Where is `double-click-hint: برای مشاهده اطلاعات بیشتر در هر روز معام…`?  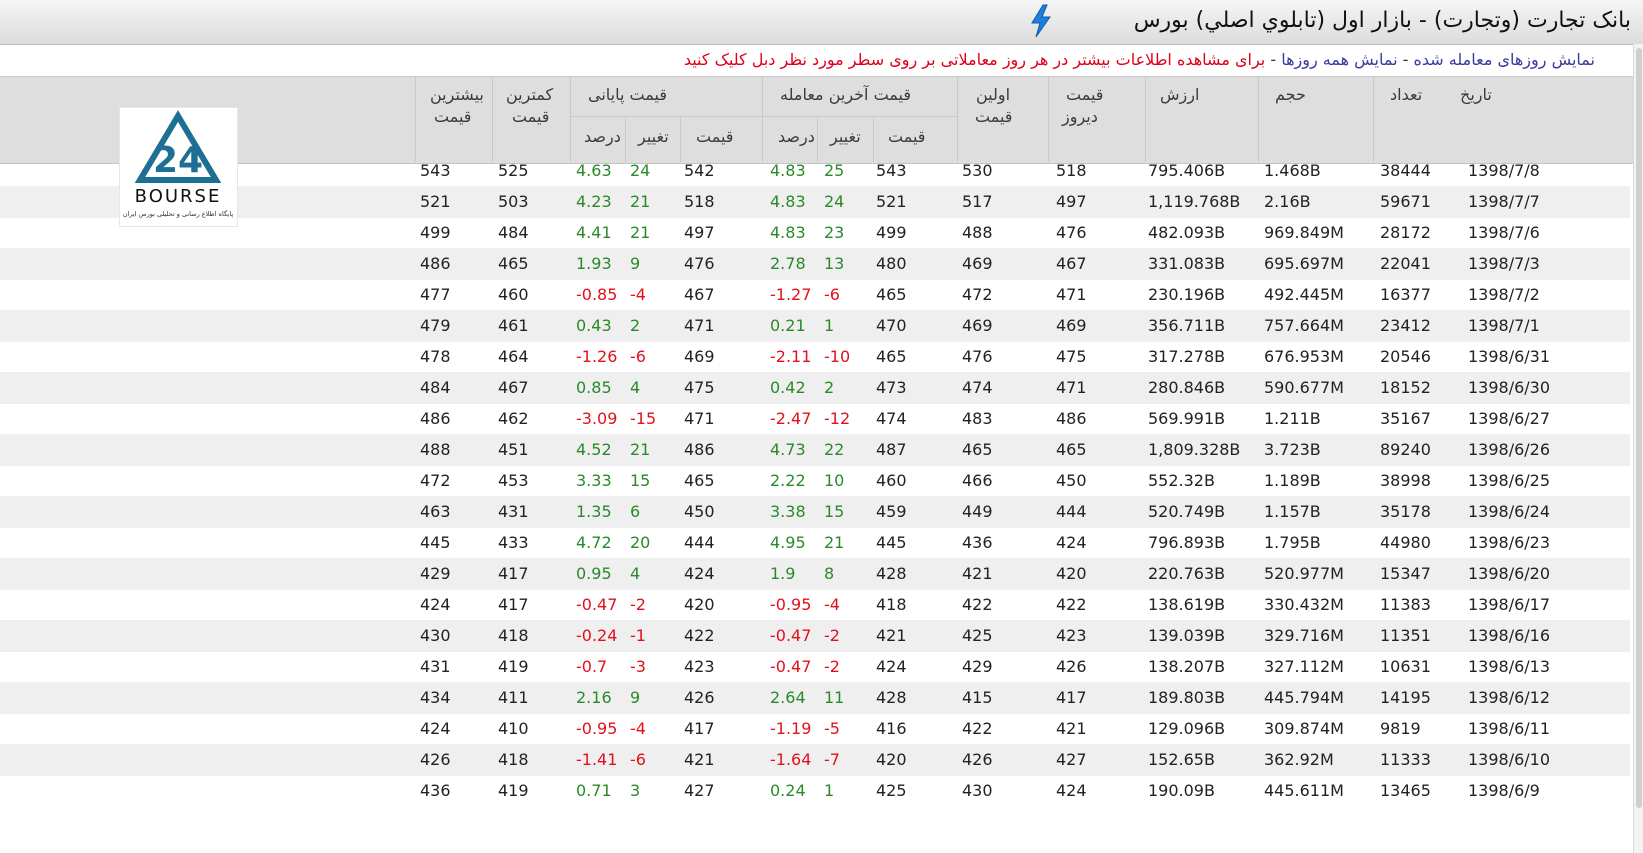 double-click-hint: برای مشاهده اطلاعات بیشتر در هر روز معام… is located at coordinates (974, 59).